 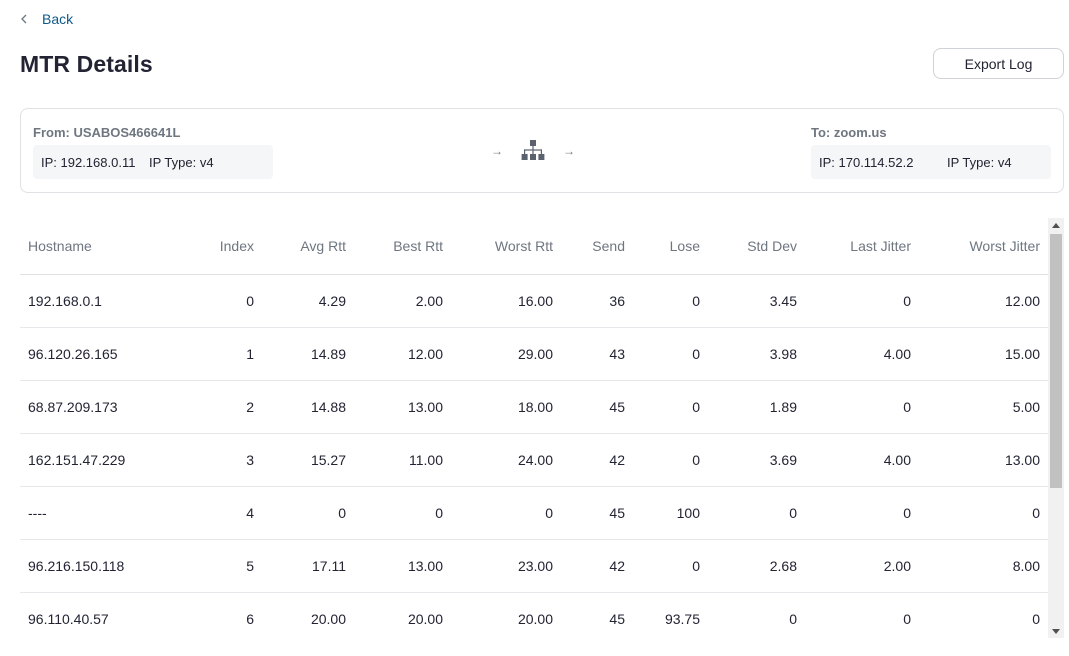 What do you see at coordinates (216, 460) in the screenshot?
I see `cell-index: 3` at bounding box center [216, 460].